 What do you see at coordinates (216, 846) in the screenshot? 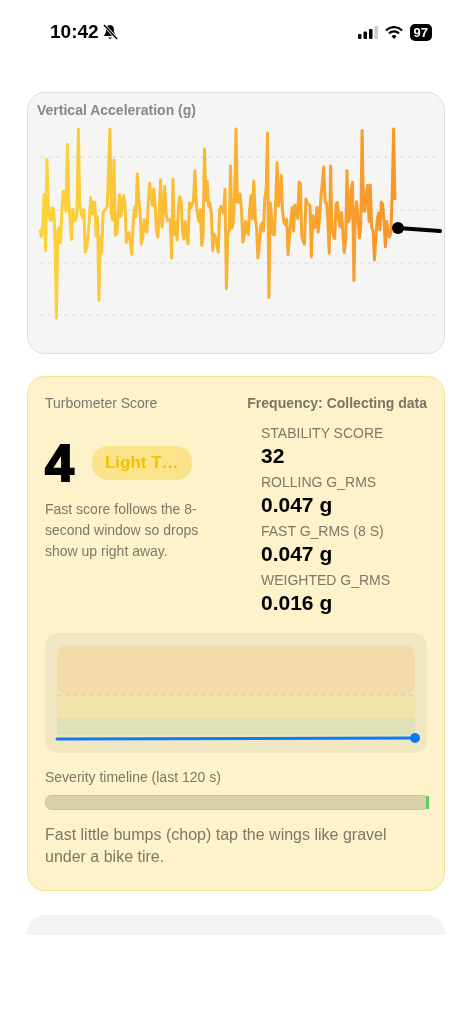
I see `turbulence-description: Fast little bumps (chop) tap the wings like gravel under a bike tire.` at bounding box center [216, 846].